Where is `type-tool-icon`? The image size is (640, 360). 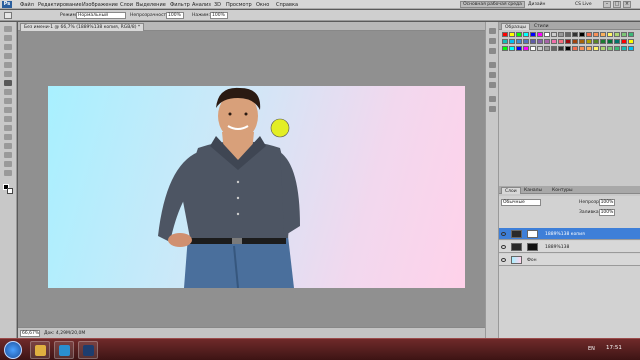
type-tool-icon is located at coordinates (8, 164).